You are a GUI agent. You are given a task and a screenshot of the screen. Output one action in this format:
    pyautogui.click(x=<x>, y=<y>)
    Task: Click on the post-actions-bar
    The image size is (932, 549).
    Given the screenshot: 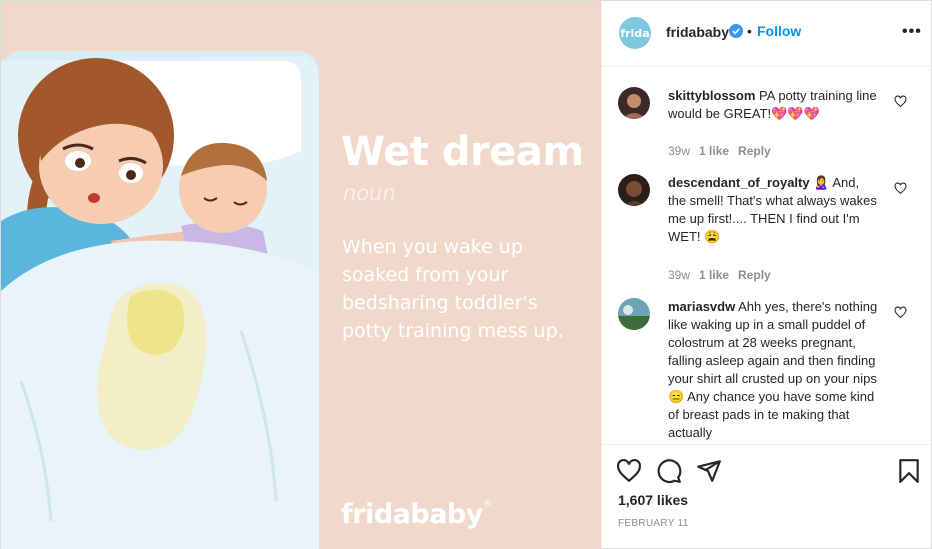 What is the action you would take?
    pyautogui.click(x=767, y=470)
    